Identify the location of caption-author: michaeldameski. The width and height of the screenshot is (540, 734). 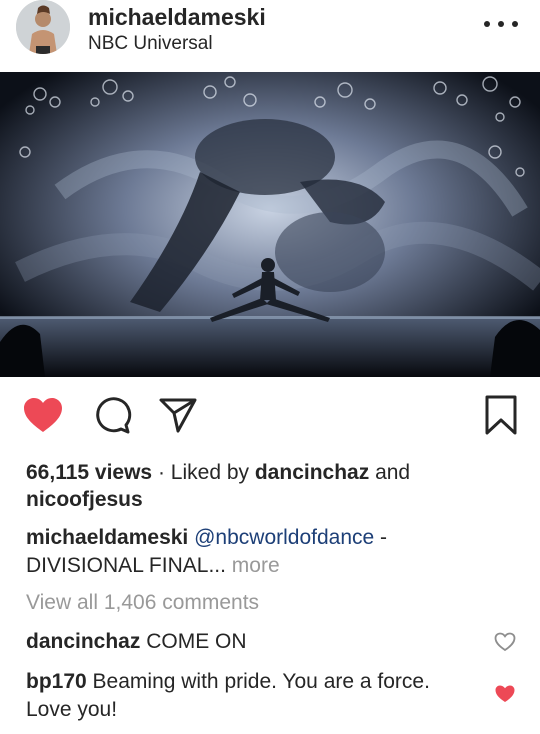
(107, 537).